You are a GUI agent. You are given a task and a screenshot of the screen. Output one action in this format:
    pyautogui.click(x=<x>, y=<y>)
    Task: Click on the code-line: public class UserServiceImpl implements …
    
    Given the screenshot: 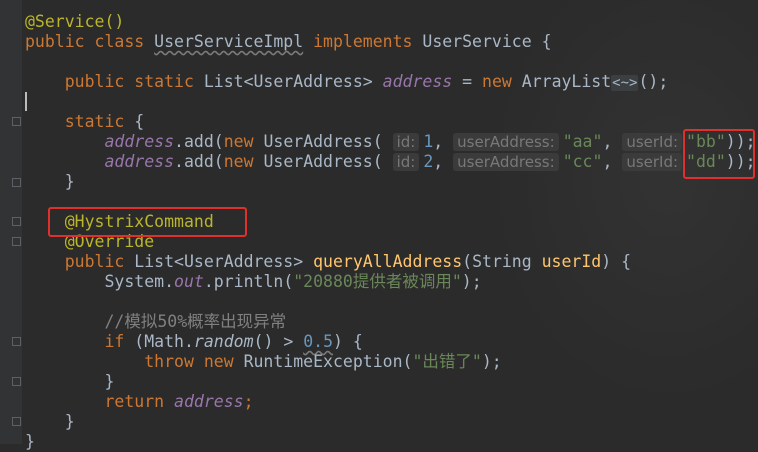 What is the action you would take?
    pyautogui.click(x=288, y=42)
    